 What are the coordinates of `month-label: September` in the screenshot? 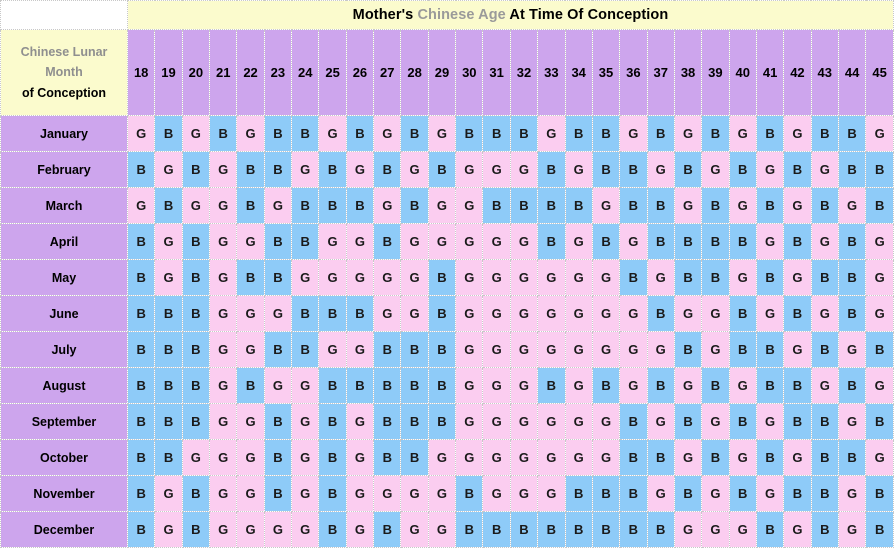 It's located at (64, 421).